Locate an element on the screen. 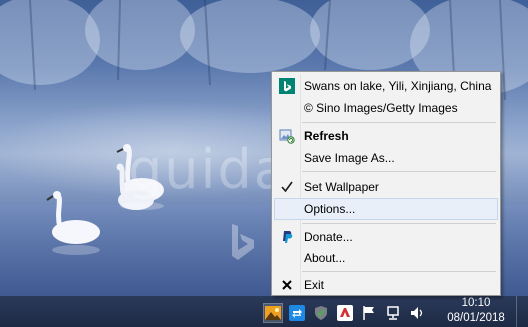  close-icon is located at coordinates (287, 285).